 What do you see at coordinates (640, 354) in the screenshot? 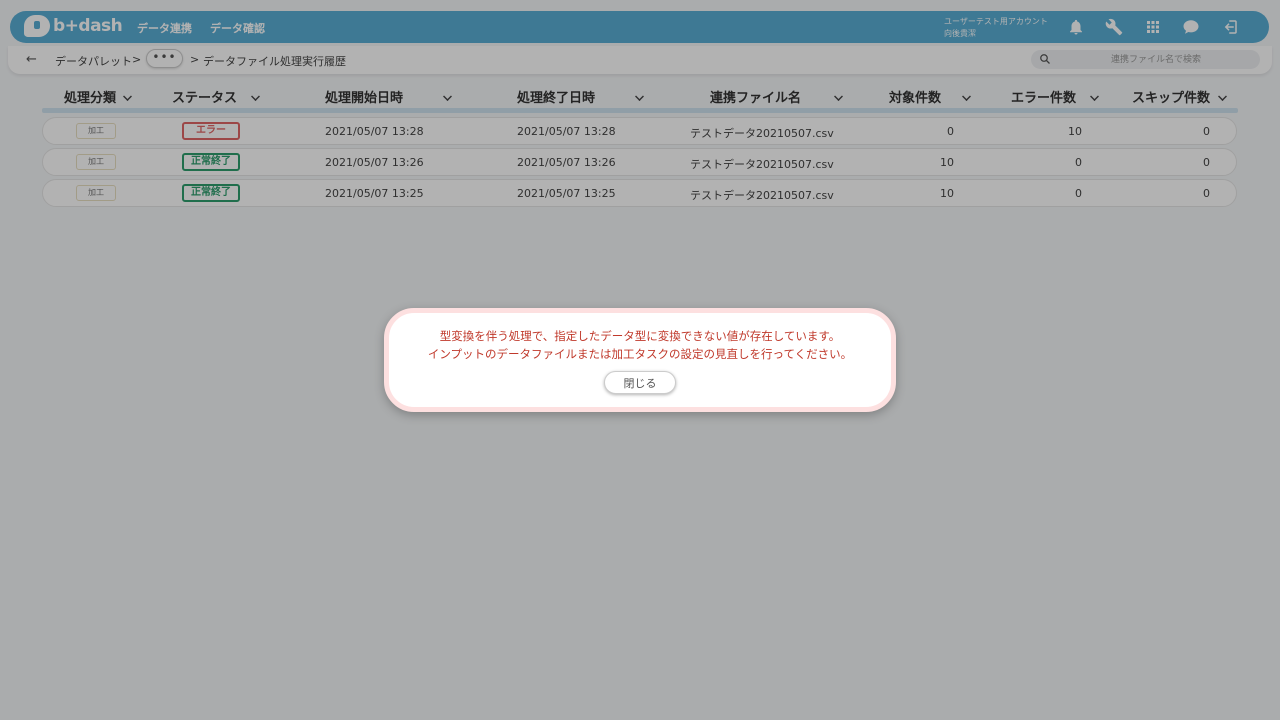
I see `error-message-line2: インプットのデータファイルまたは加工タスクの設定の見直しを行ってください。` at bounding box center [640, 354].